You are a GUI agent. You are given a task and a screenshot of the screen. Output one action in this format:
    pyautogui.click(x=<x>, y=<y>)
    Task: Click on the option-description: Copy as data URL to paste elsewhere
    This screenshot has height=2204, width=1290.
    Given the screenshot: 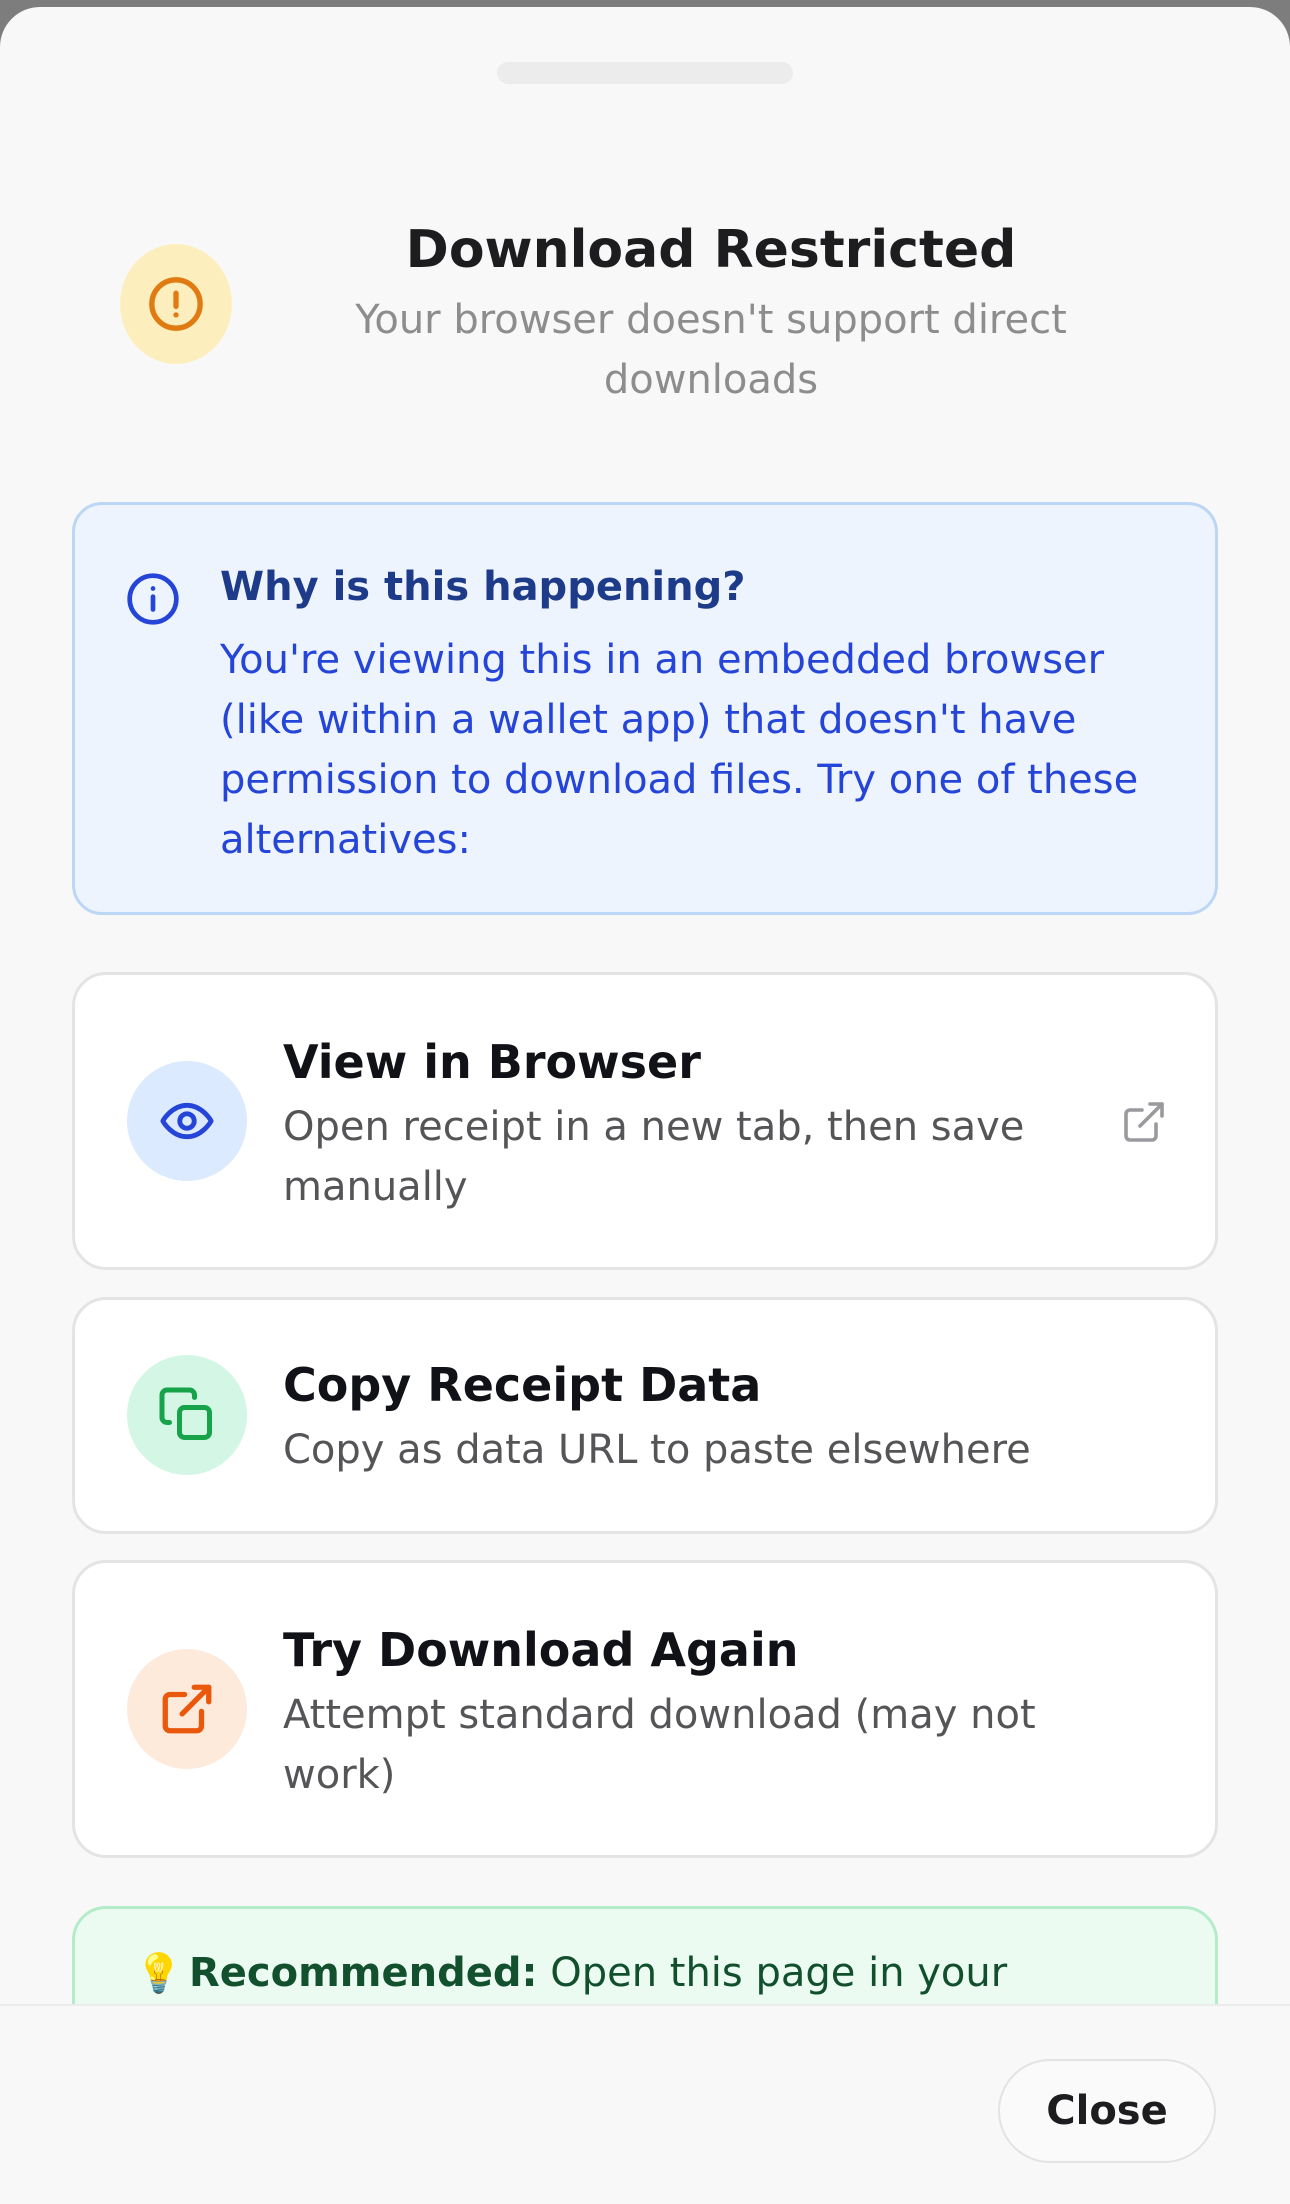 What is the action you would take?
    pyautogui.click(x=657, y=1450)
    